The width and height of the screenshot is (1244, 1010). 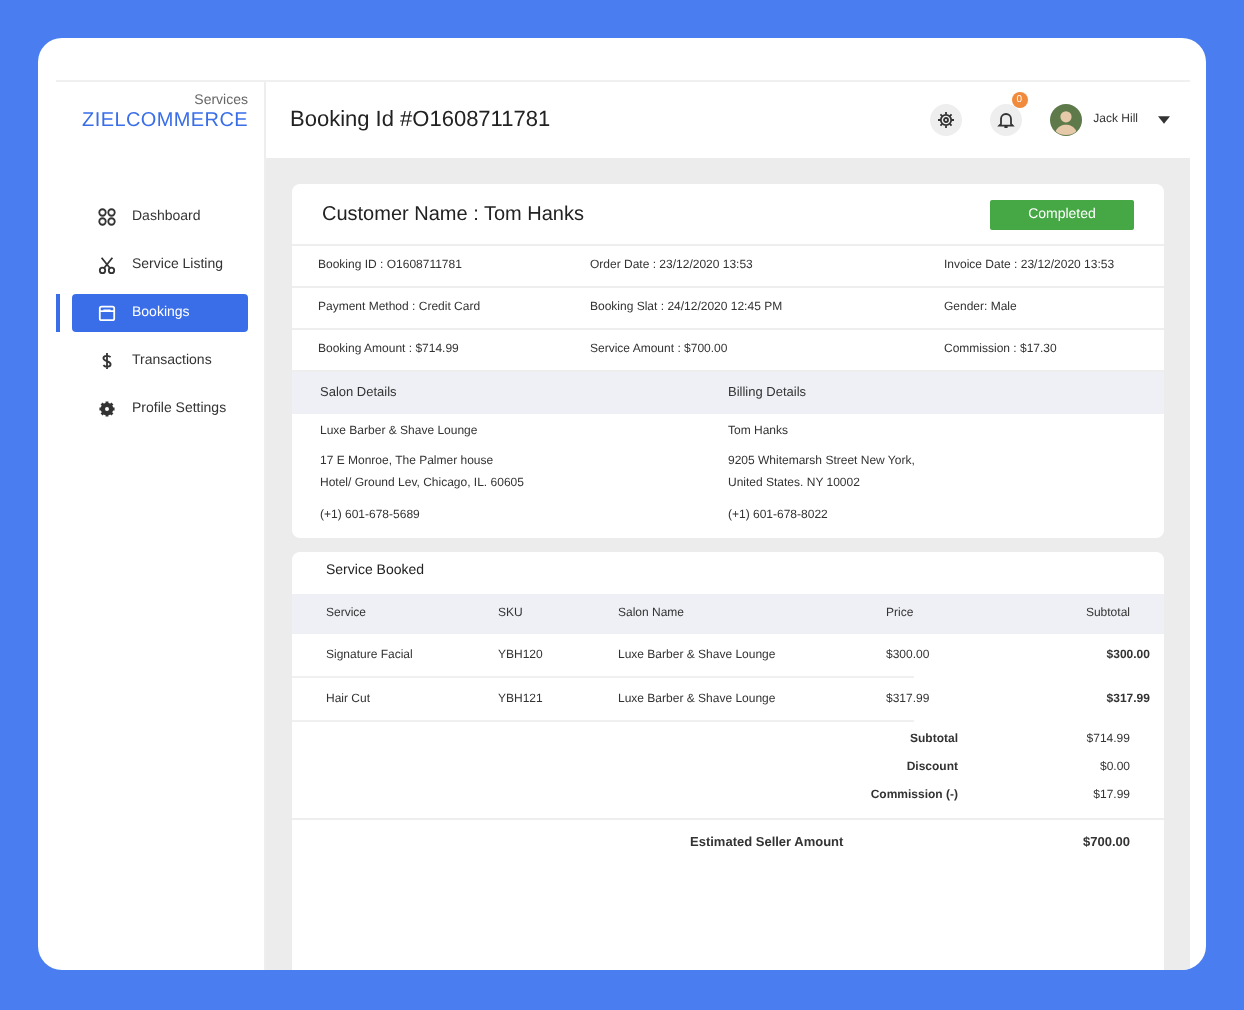 What do you see at coordinates (107, 265) in the screenshot?
I see `scissors-icon` at bounding box center [107, 265].